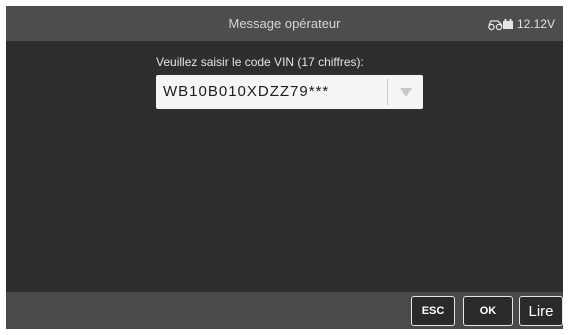  I want to click on voltage-readout: 12.12V, so click(535, 23).